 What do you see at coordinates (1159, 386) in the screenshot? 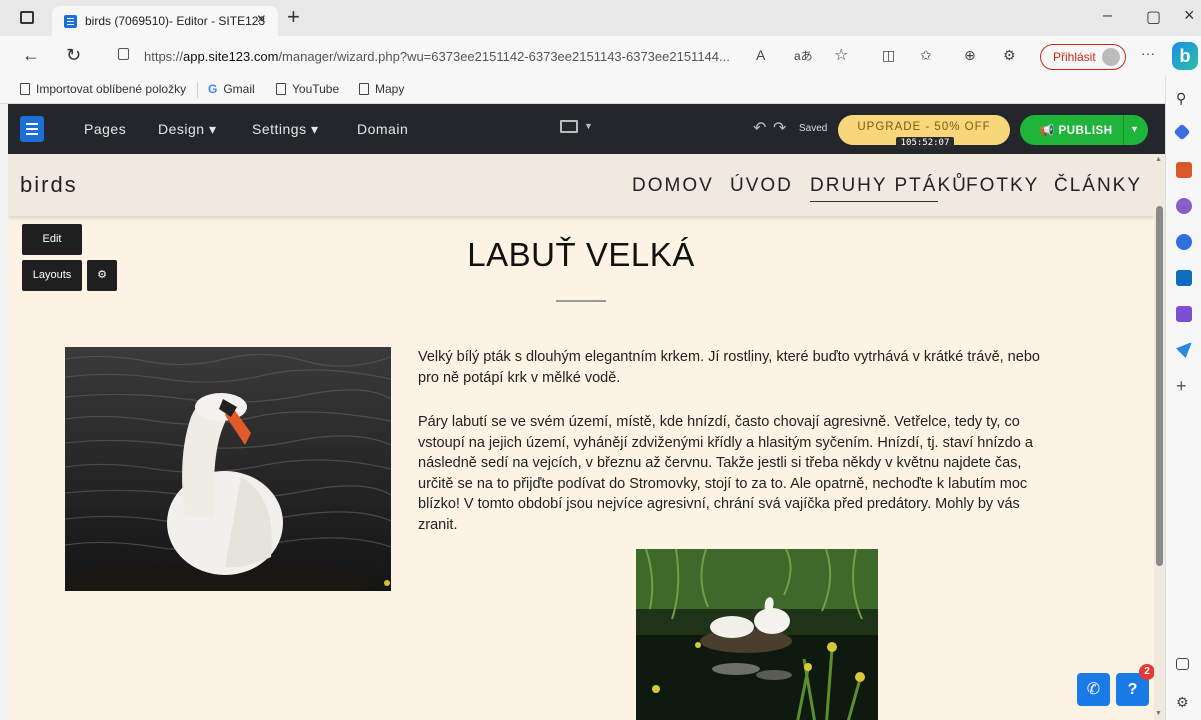
I see `scroll-thumb` at bounding box center [1159, 386].